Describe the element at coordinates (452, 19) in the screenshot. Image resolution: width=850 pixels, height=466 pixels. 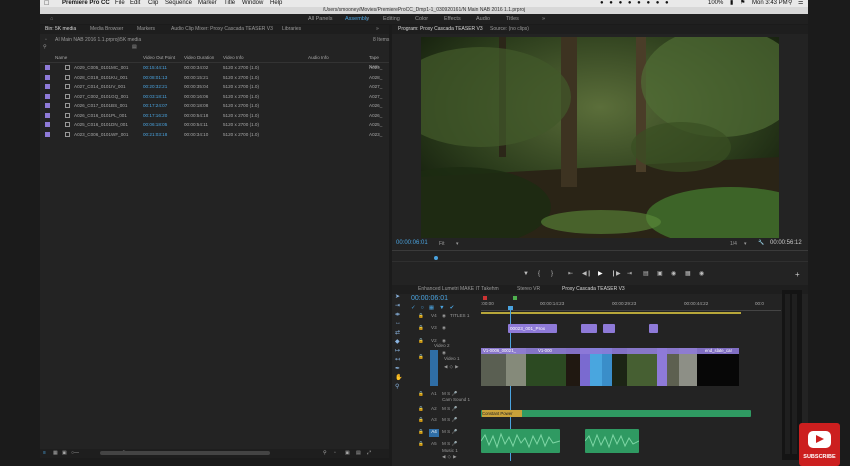
I see `workspace-effects: Effects` at that location.